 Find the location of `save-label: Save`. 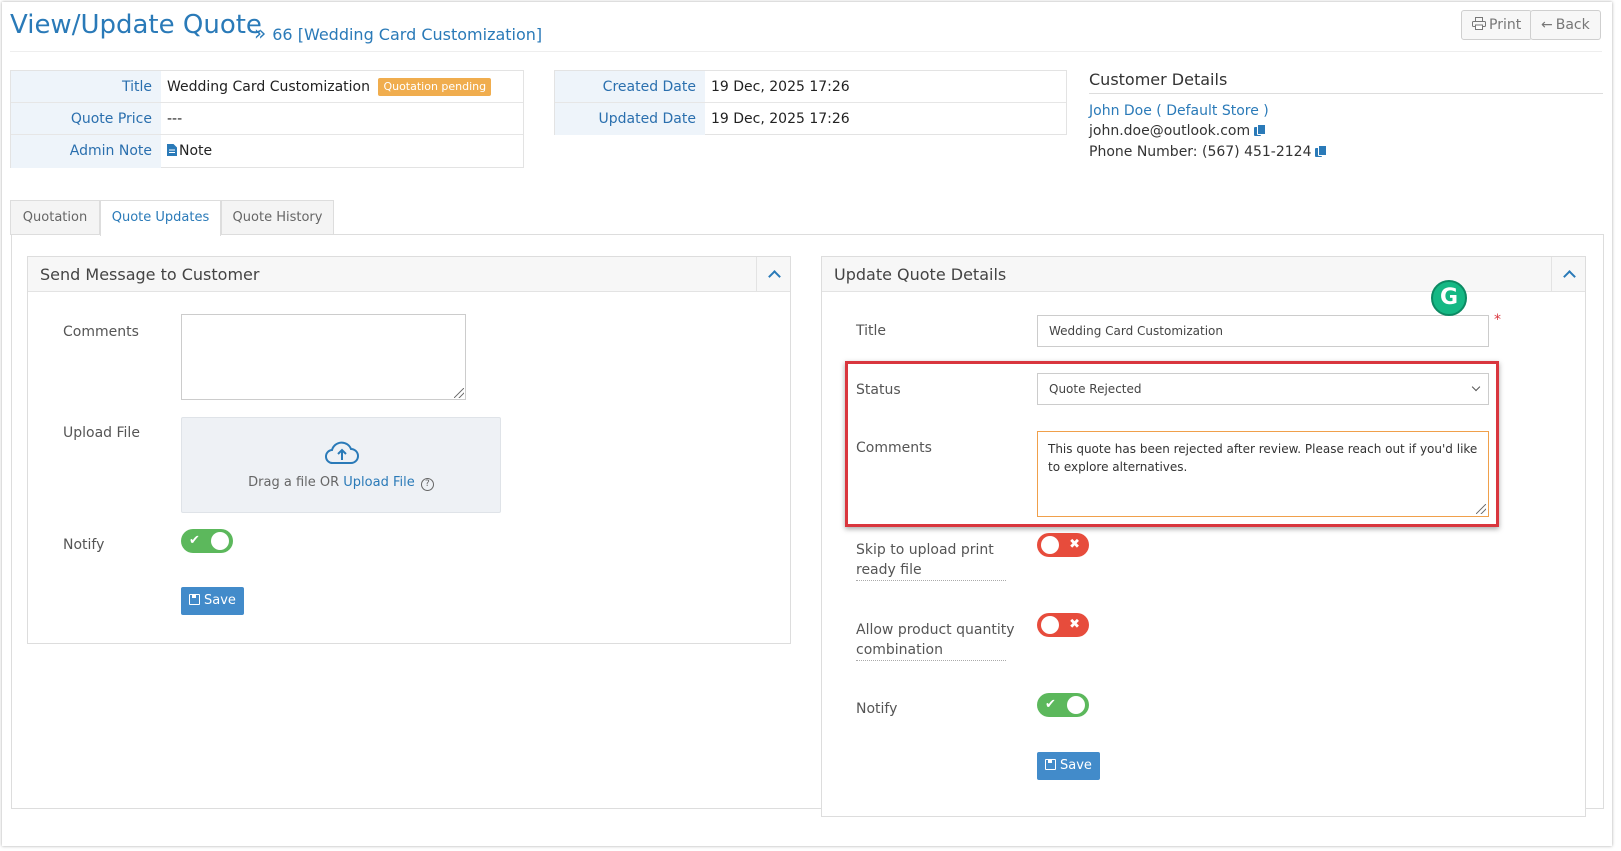

save-label: Save is located at coordinates (220, 600).